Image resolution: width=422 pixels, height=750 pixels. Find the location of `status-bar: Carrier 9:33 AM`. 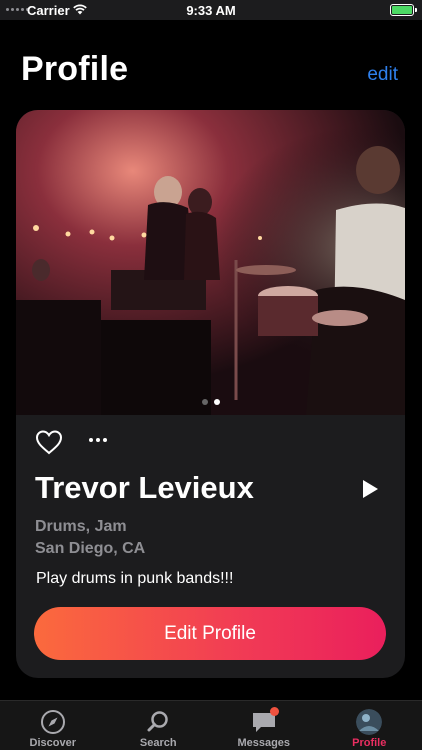

status-bar: Carrier 9:33 AM is located at coordinates (211, 10).